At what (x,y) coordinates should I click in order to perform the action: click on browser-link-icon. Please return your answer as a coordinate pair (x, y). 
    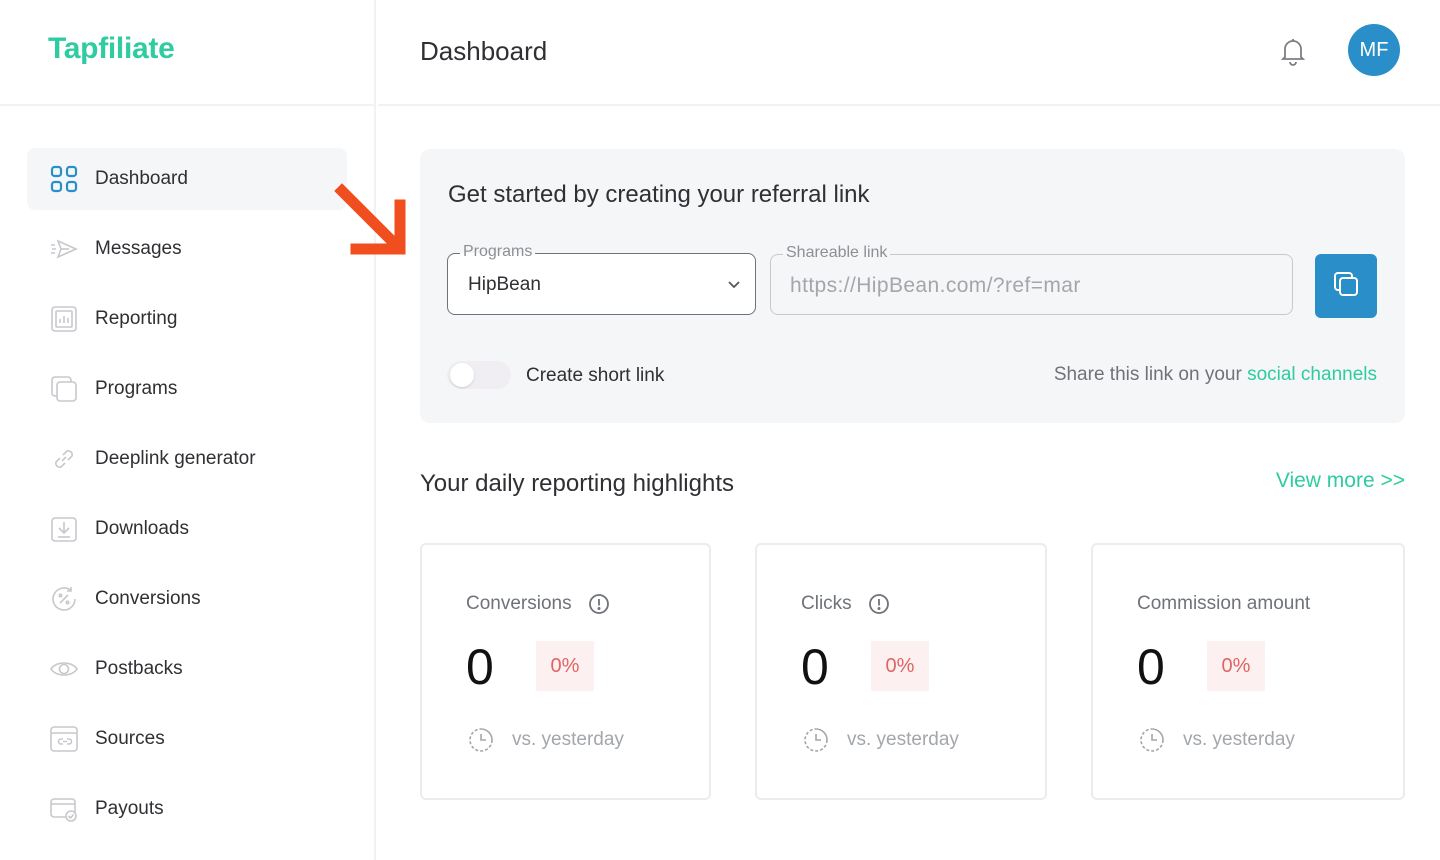
    Looking at the image, I should click on (64, 739).